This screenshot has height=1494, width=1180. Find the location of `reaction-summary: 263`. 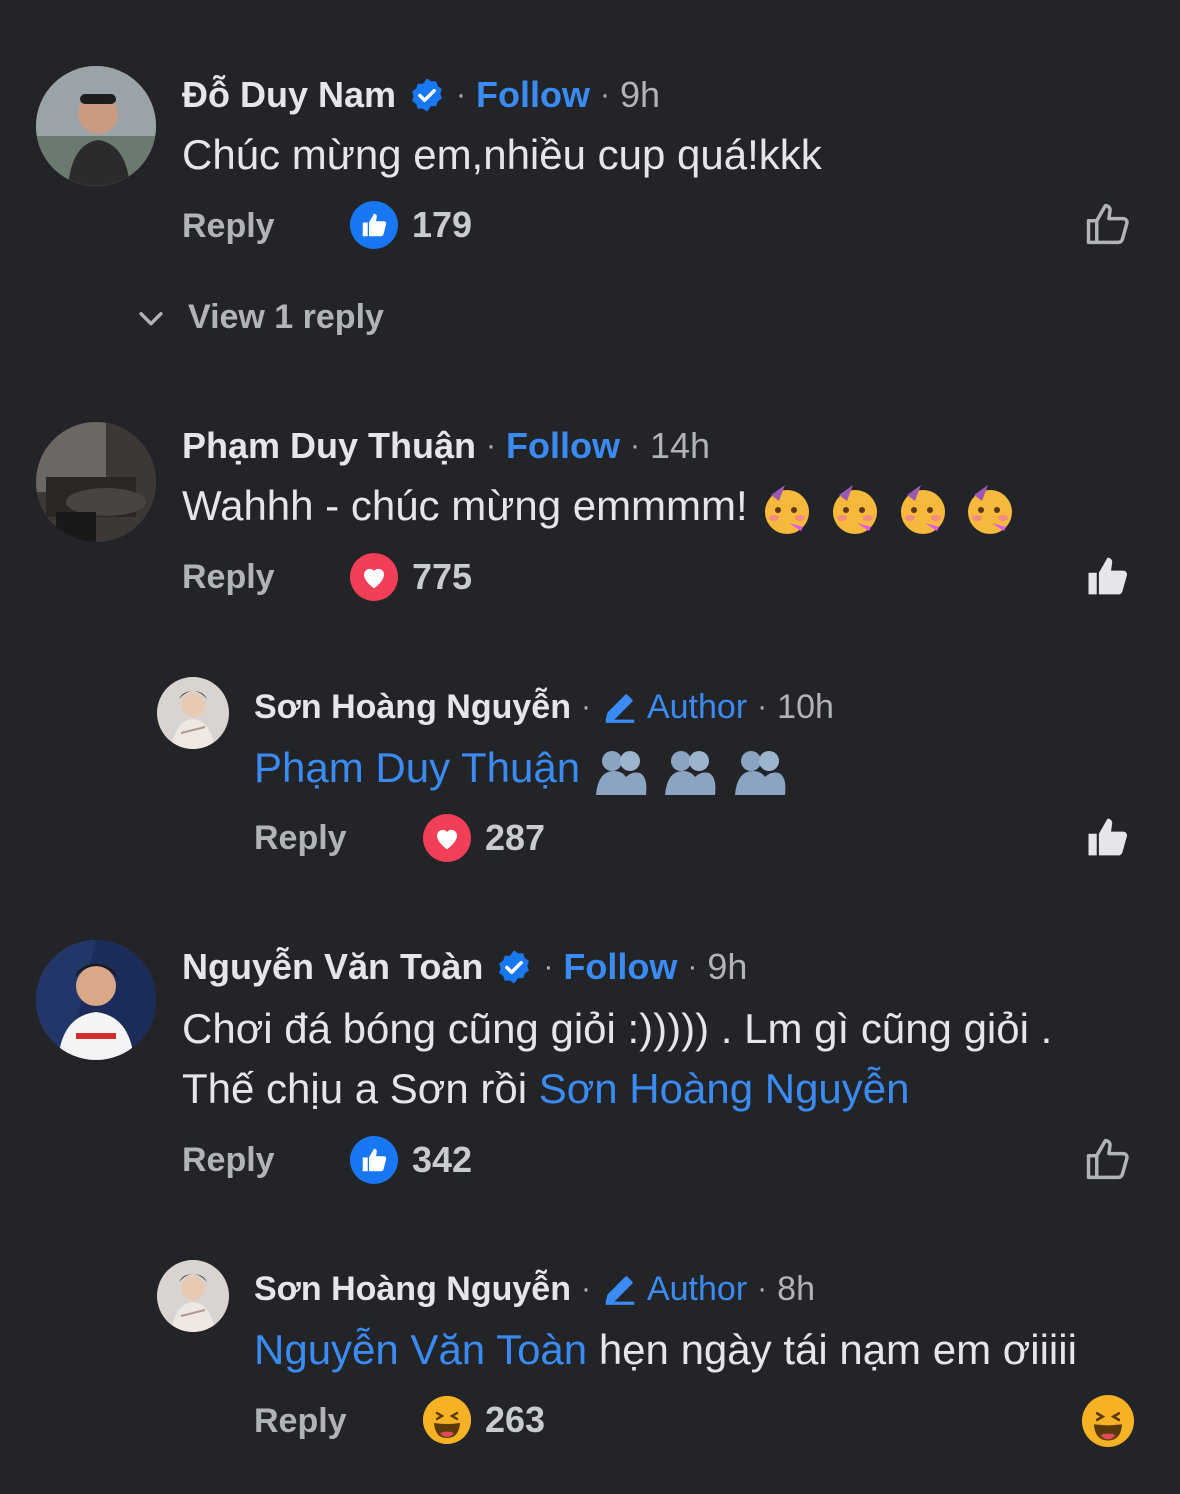

reaction-summary: 263 is located at coordinates (484, 1420).